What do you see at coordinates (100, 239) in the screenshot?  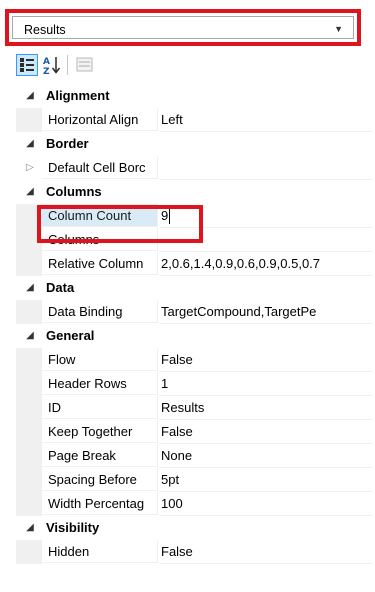 I see `property-name: Columns` at bounding box center [100, 239].